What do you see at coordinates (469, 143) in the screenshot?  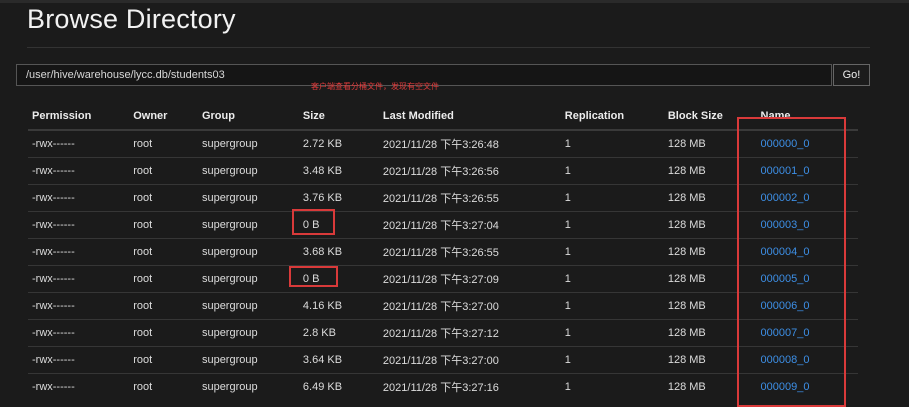 I see `last-modified-cell: 2021/11/28 下午3:26:48` at bounding box center [469, 143].